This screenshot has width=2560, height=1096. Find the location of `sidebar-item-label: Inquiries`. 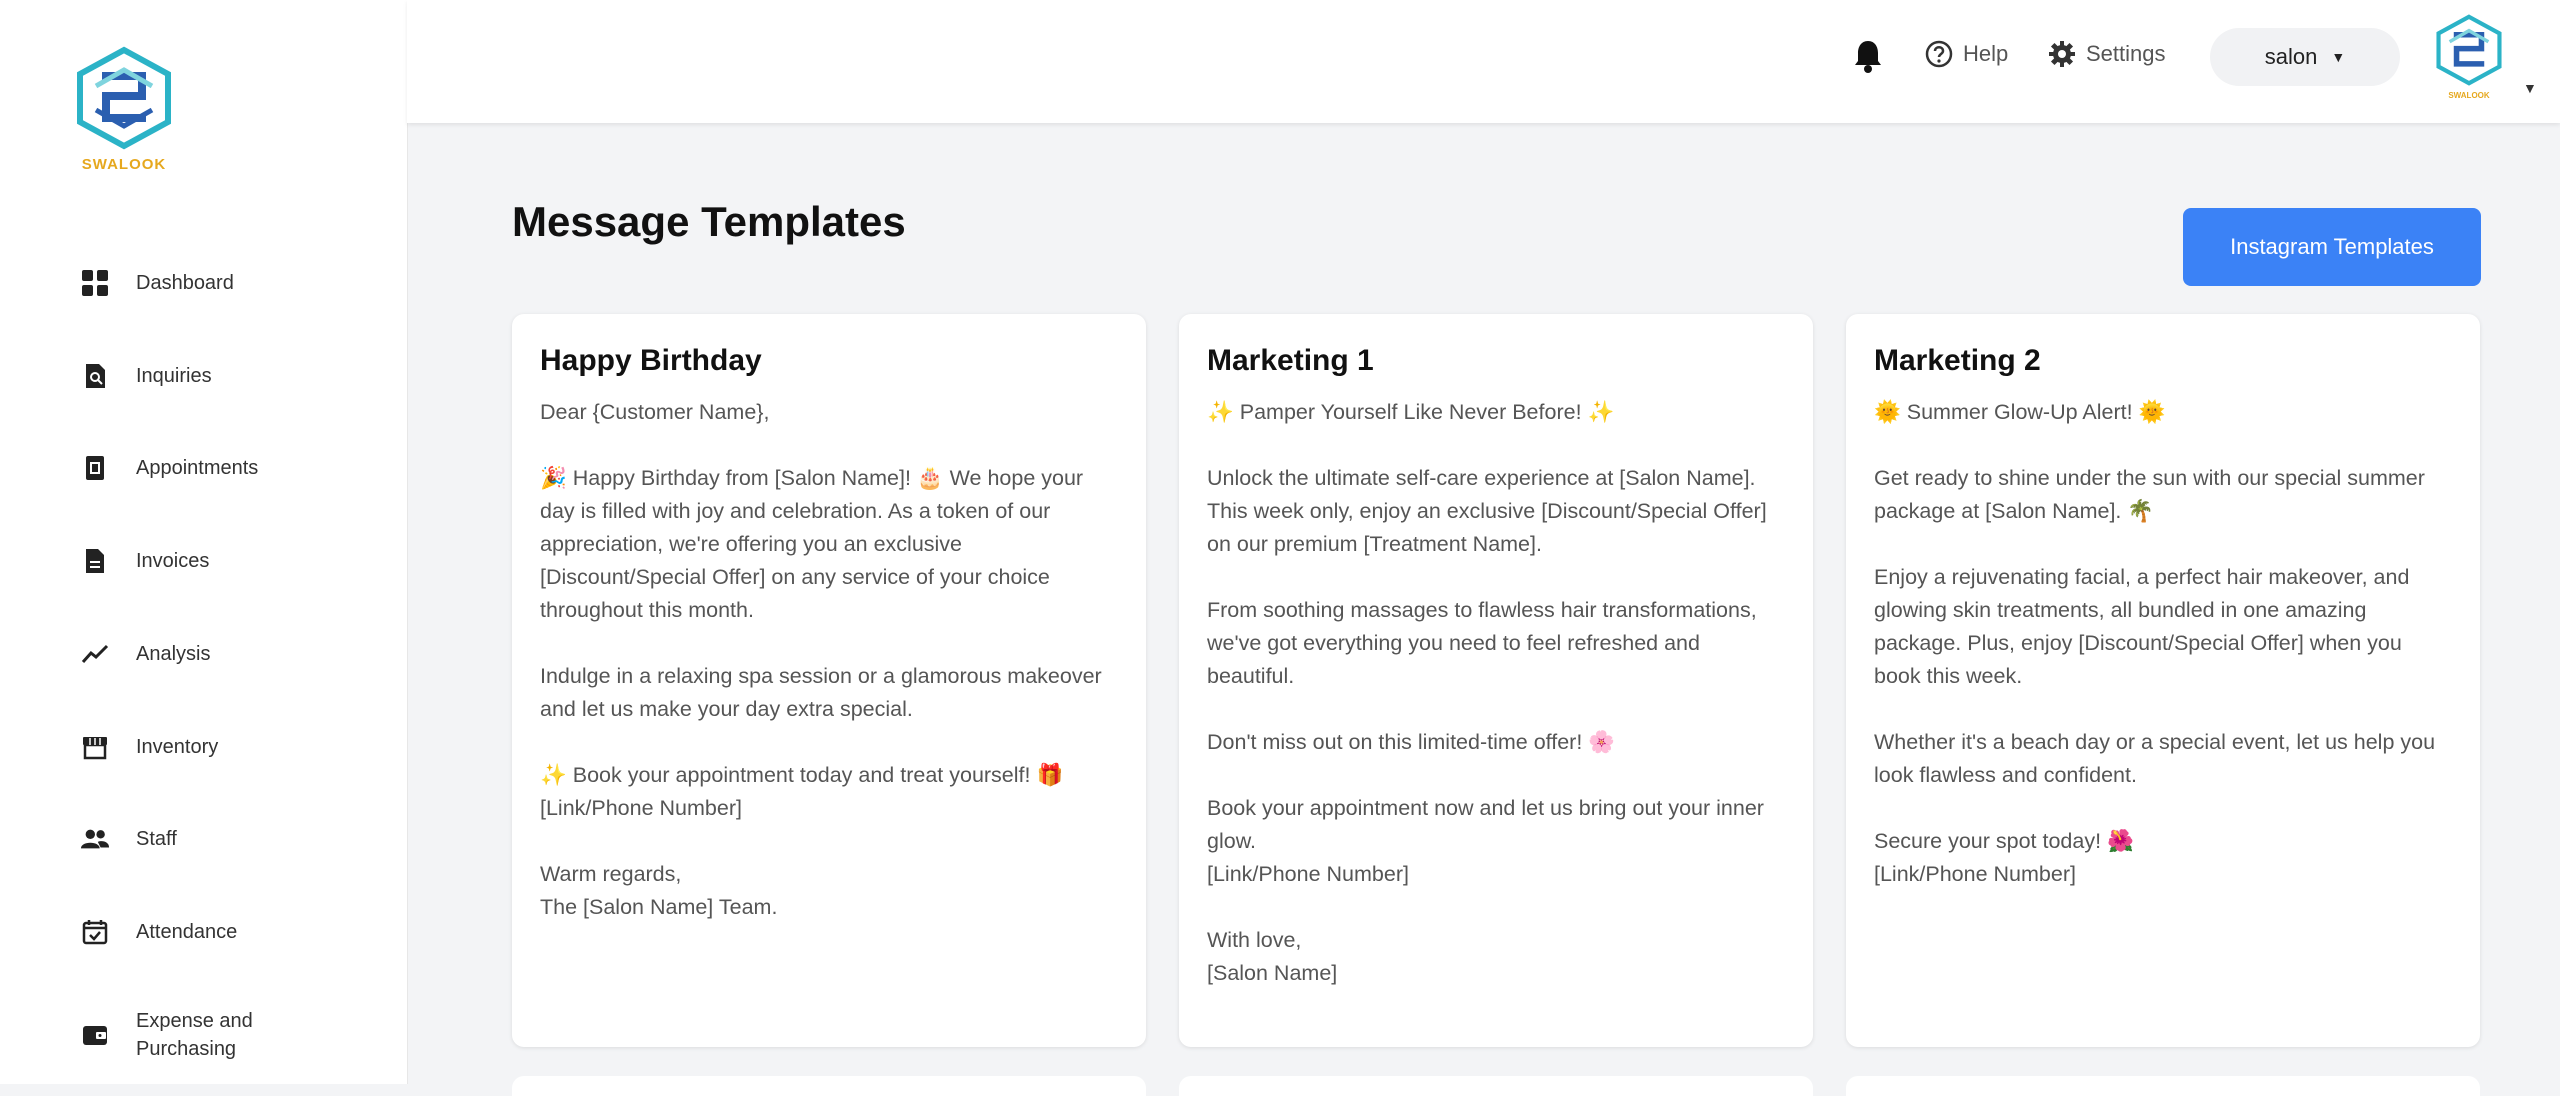

sidebar-item-label: Inquiries is located at coordinates (174, 376).